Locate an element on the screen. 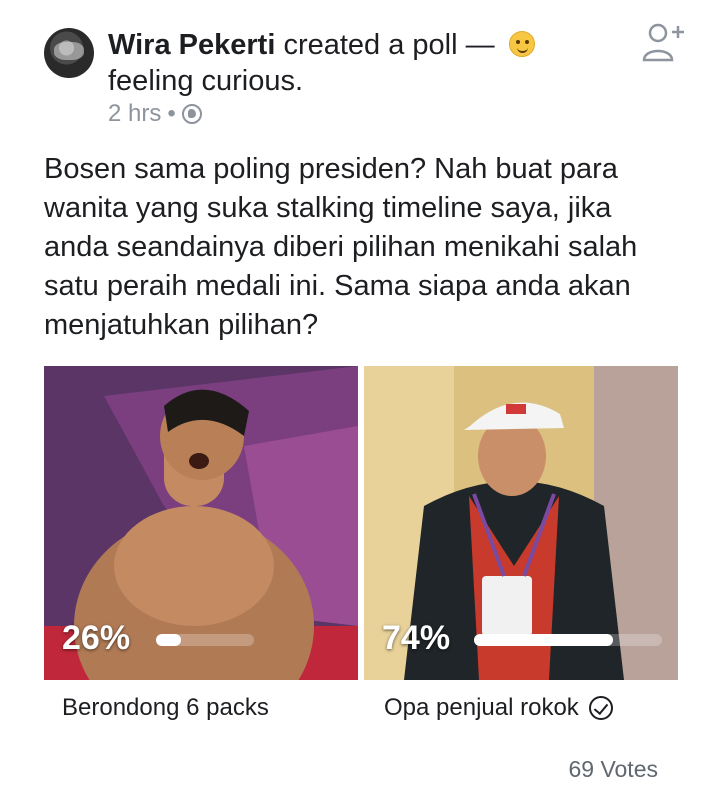  poll-option-label: Berondong 6 packs is located at coordinates (165, 708).